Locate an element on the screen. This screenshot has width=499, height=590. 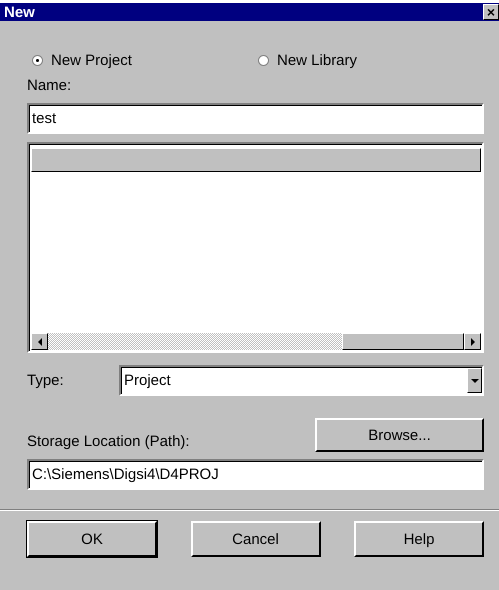
close-button: × is located at coordinates (491, 12).